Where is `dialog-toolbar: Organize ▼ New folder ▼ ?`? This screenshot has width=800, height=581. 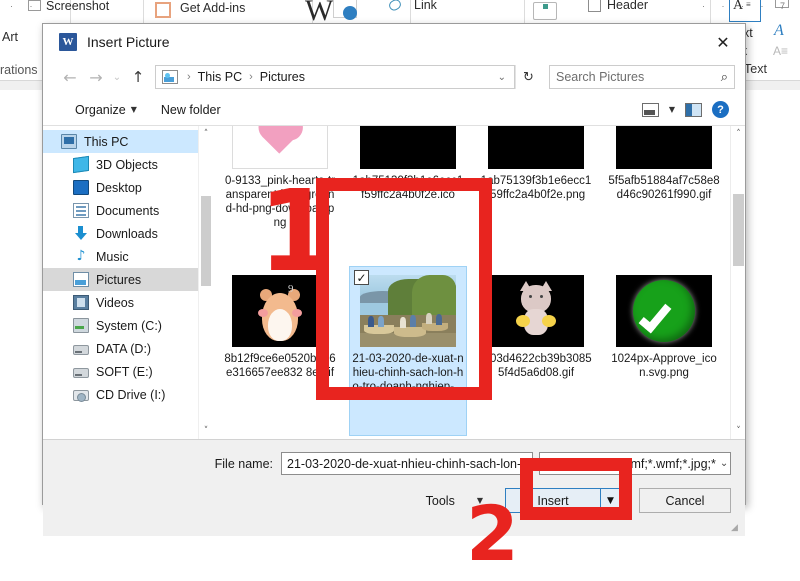 dialog-toolbar: Organize ▼ New folder ▼ ? is located at coordinates (394, 110).